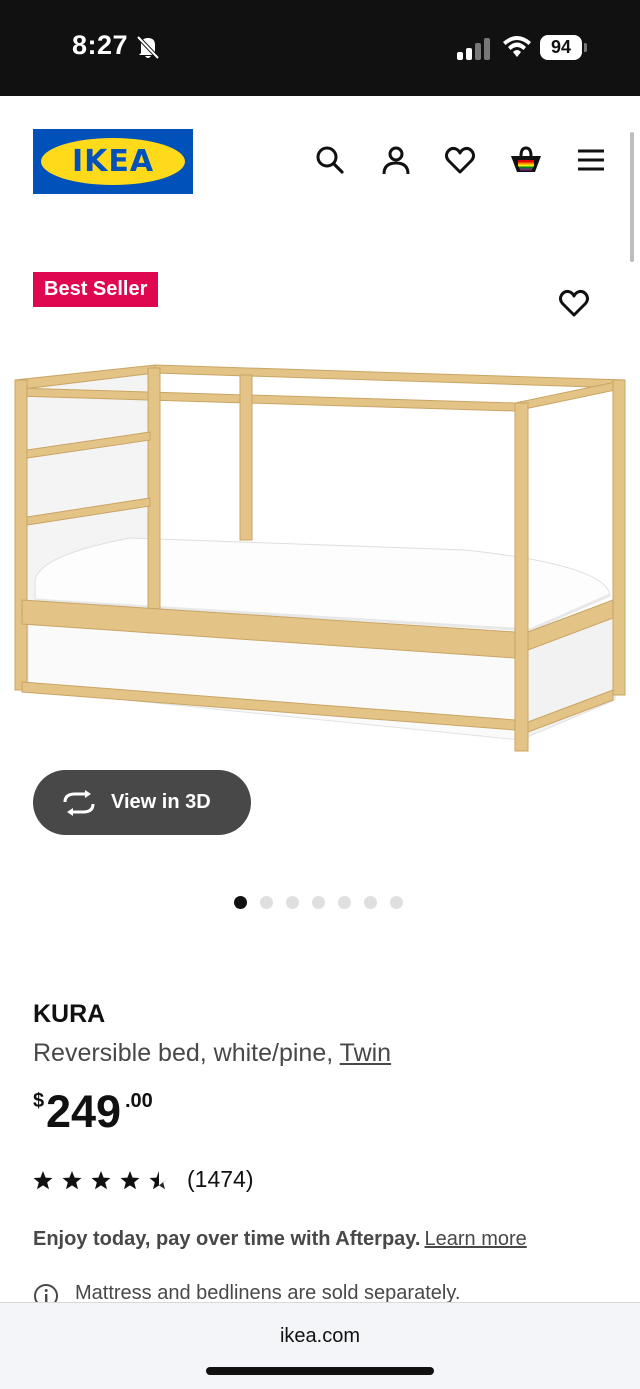 Image resolution: width=640 pixels, height=1389 pixels. What do you see at coordinates (220, 1179) in the screenshot?
I see `review-count: (1474)` at bounding box center [220, 1179].